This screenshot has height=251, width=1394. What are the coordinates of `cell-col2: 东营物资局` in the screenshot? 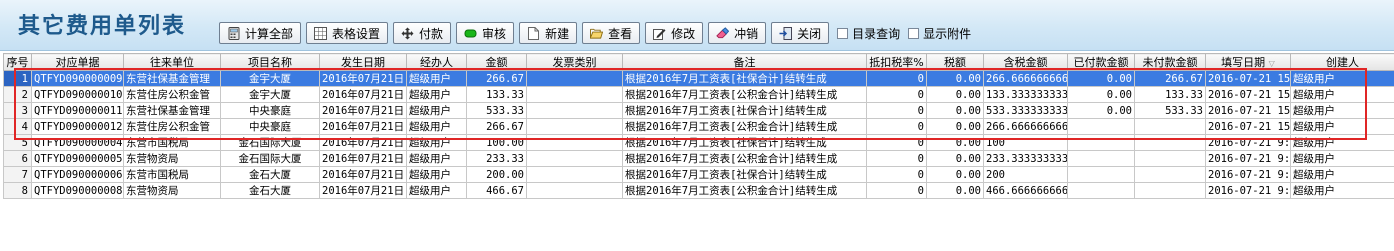 It's located at (172, 190).